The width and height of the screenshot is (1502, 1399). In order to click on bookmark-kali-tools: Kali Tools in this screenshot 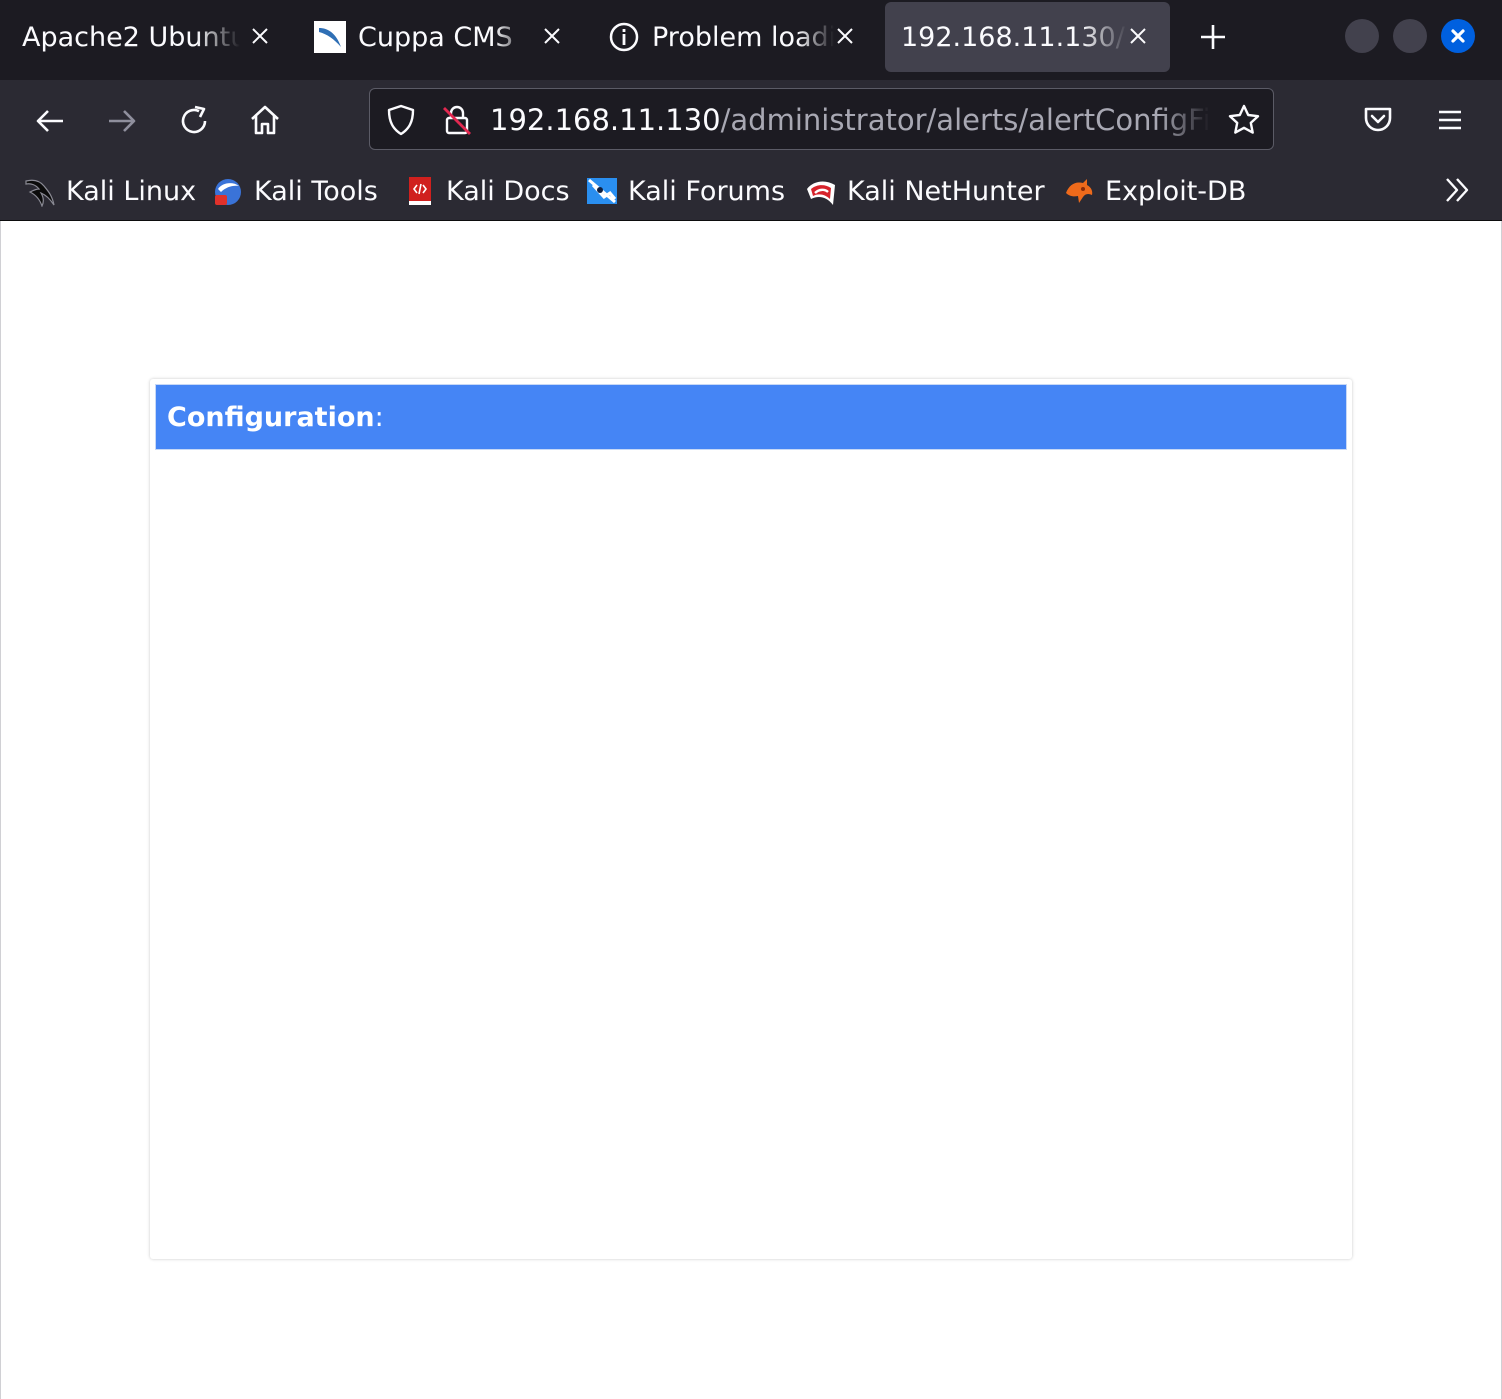, I will do `click(295, 191)`.